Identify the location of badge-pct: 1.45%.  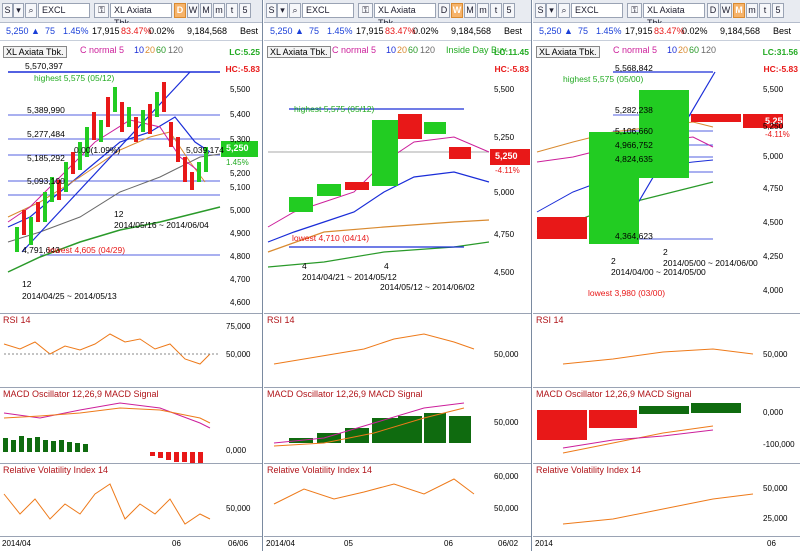
(237, 162).